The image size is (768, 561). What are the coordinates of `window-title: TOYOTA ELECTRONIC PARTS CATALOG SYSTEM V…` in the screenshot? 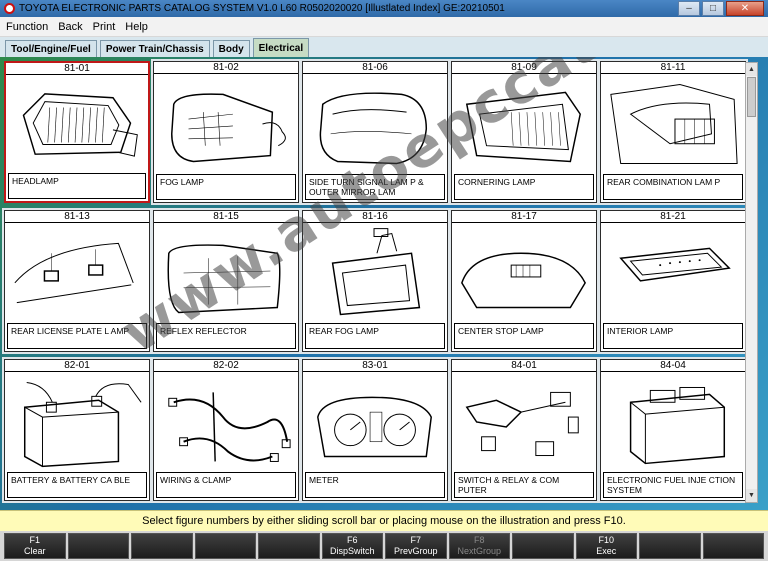 It's located at (262, 8).